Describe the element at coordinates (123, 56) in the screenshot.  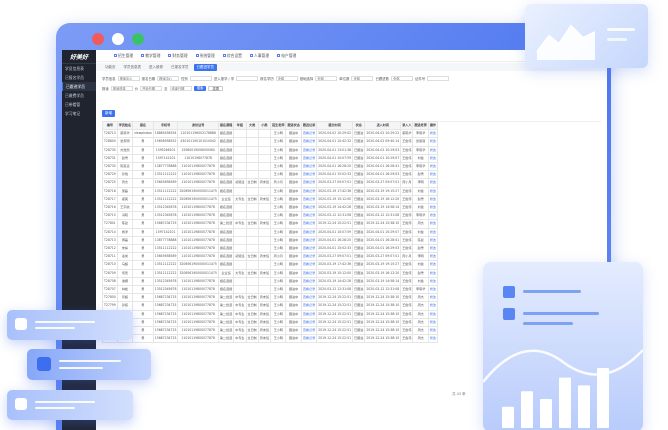
I see `top-menu-item: 招生管理` at that location.